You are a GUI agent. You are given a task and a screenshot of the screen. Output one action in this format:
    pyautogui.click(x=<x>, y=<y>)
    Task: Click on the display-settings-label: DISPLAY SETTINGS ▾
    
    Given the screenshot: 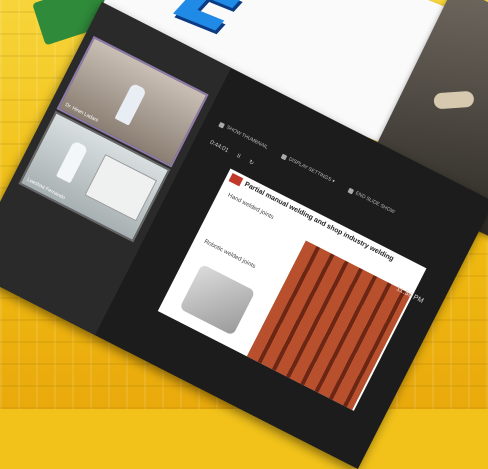 What is the action you would take?
    pyautogui.click(x=311, y=170)
    